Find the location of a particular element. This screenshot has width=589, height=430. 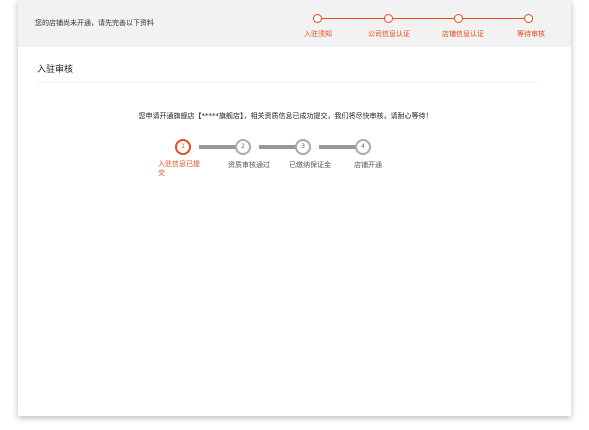

progress-step-2-icon: 2 is located at coordinates (243, 147).